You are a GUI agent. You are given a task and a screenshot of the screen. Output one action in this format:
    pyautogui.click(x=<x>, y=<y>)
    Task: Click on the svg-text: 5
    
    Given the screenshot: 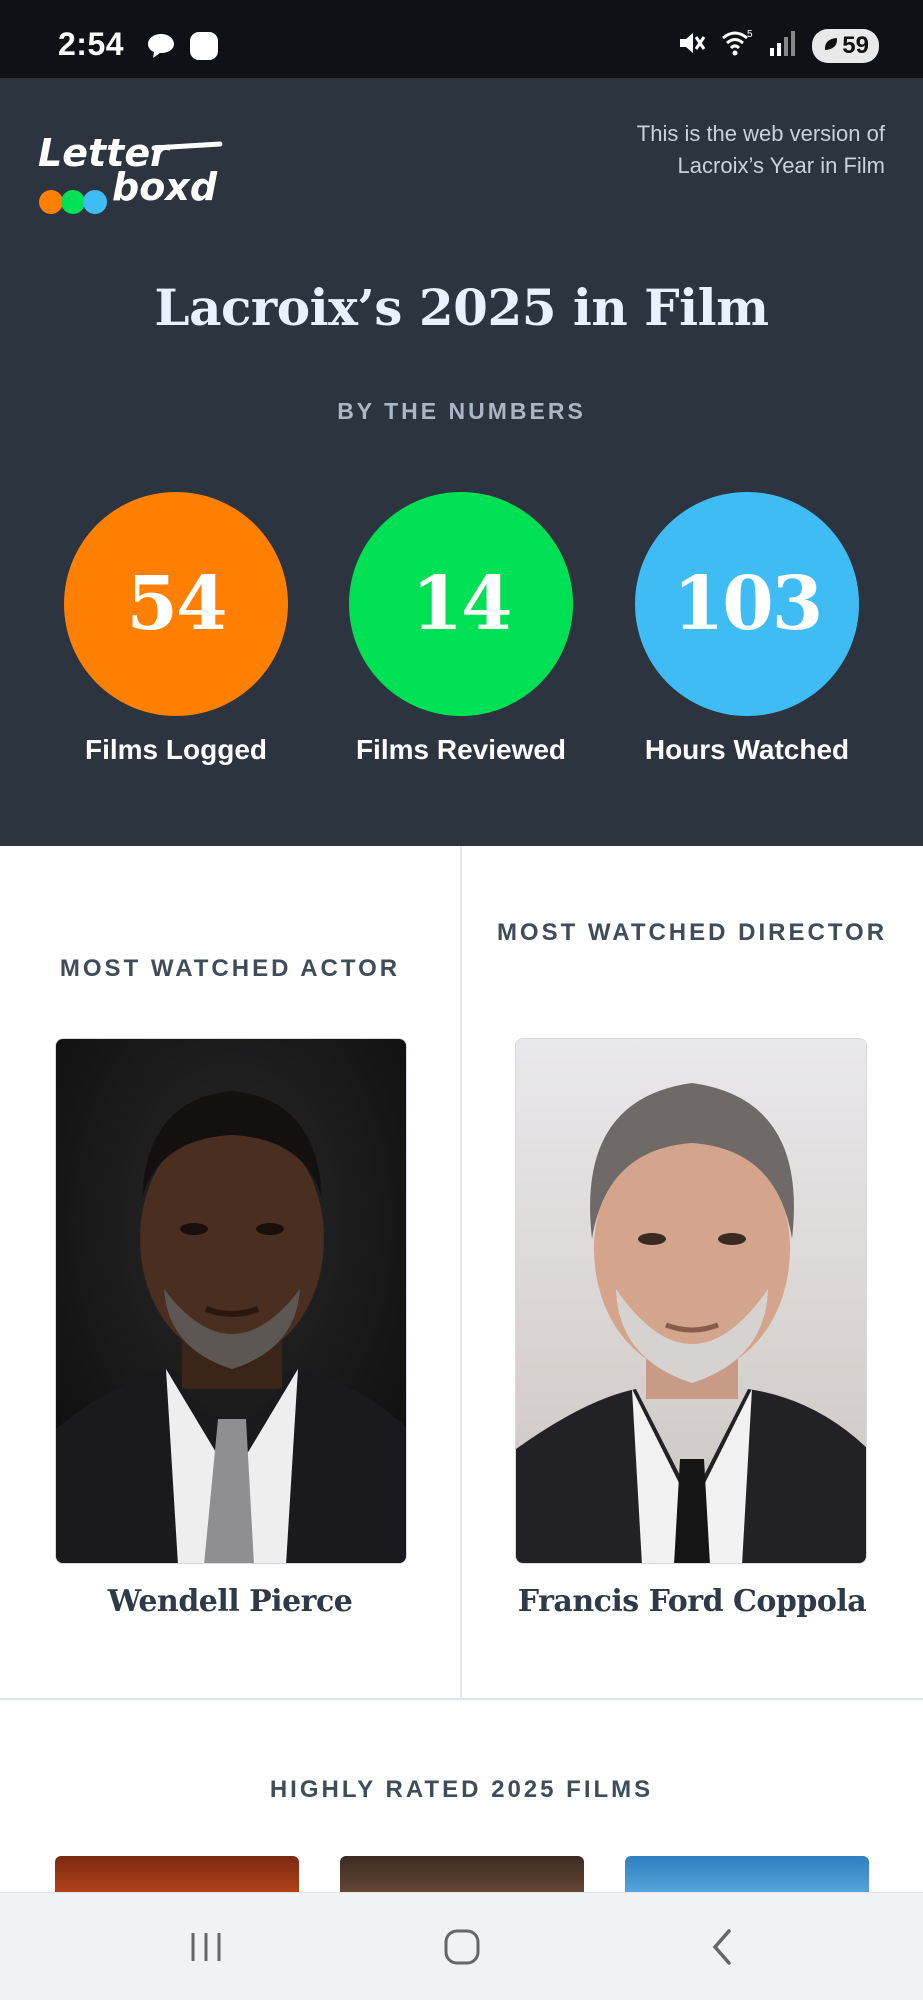 What is the action you would take?
    pyautogui.click(x=750, y=34)
    